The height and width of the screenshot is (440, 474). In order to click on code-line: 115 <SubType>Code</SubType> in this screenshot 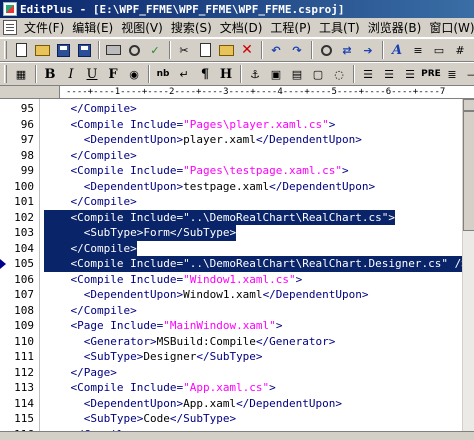, I will do `click(231, 419)`.